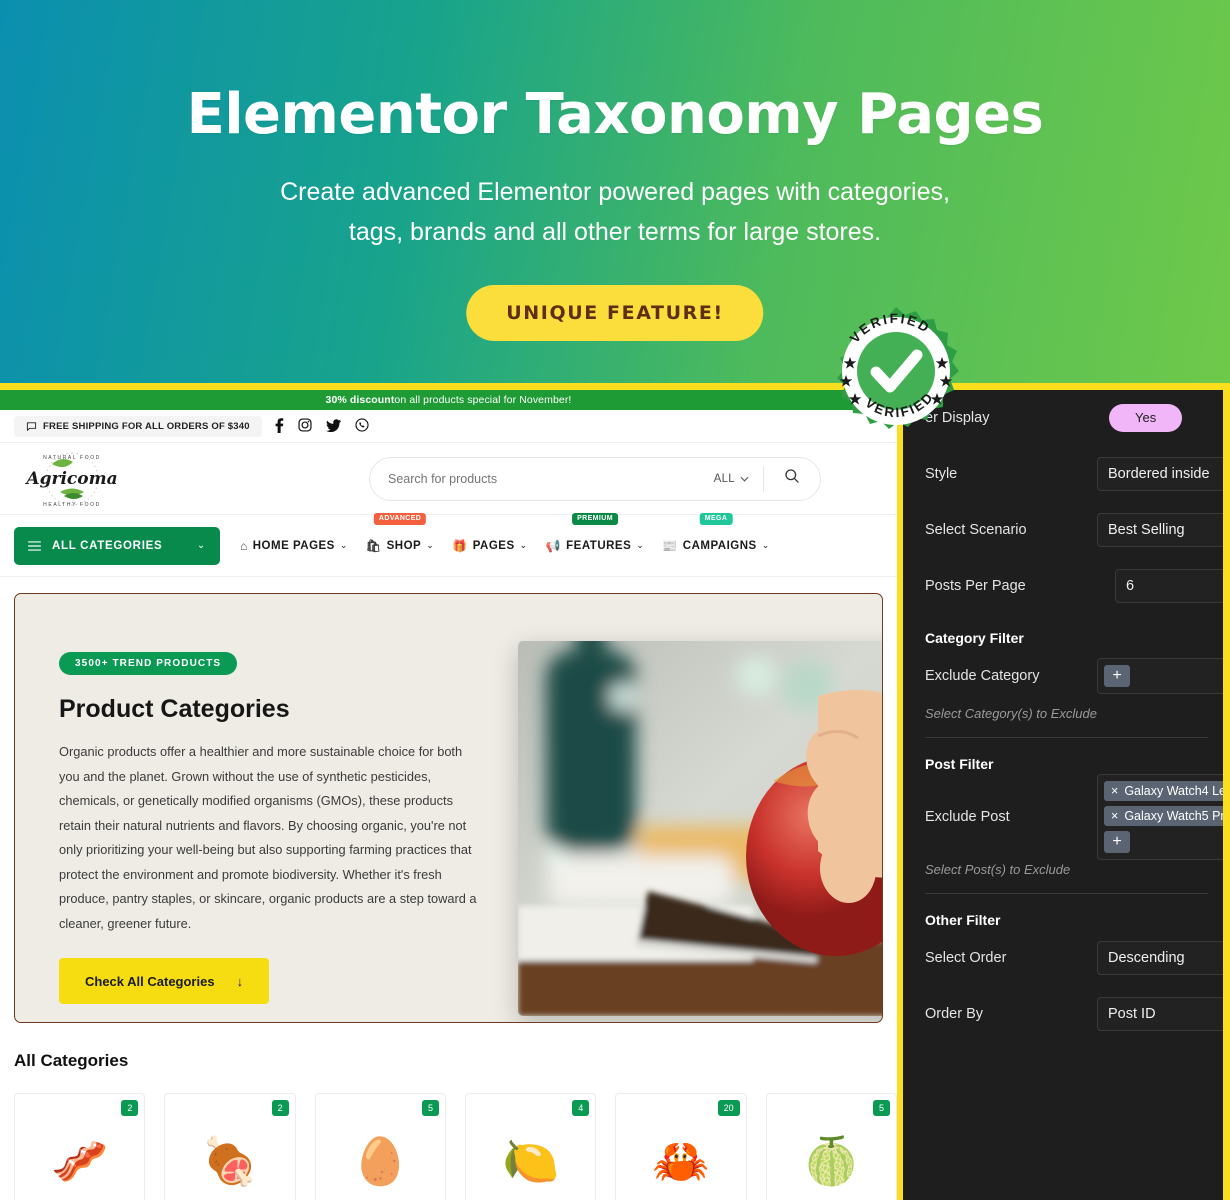 Image resolution: width=1230 pixels, height=1200 pixels. What do you see at coordinates (966, 958) in the screenshot?
I see `setting-label: Select Order` at bounding box center [966, 958].